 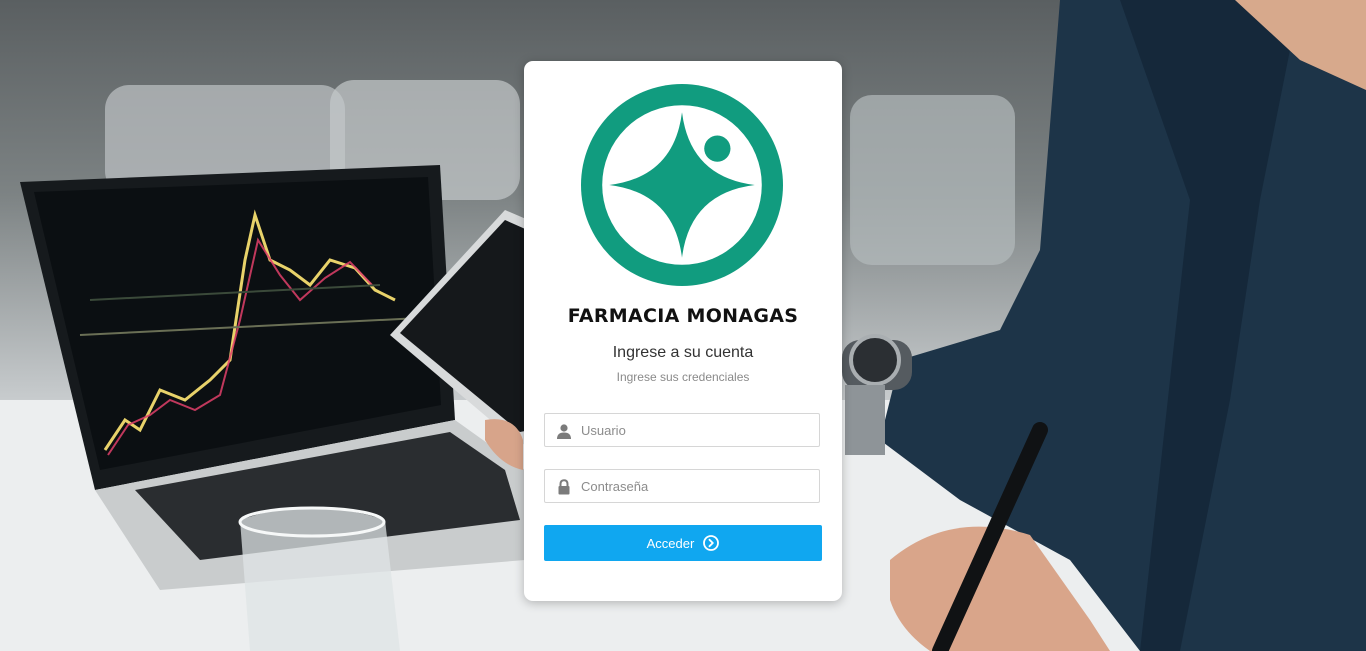 I want to click on password-input, so click(x=697, y=486).